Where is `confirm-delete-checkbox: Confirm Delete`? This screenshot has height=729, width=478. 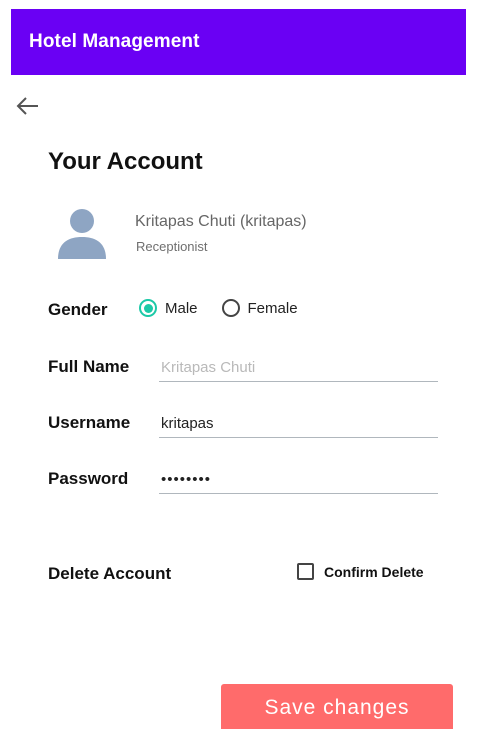
confirm-delete-checkbox: Confirm Delete is located at coordinates (360, 571).